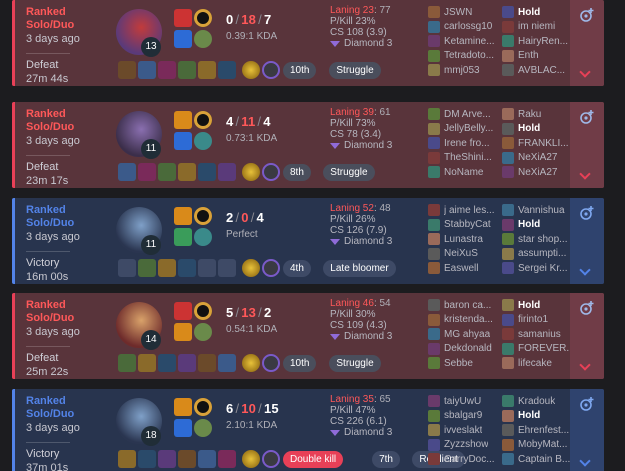  What do you see at coordinates (461, 253) in the screenshot?
I see `summoner-name: NeiXuS` at bounding box center [461, 253].